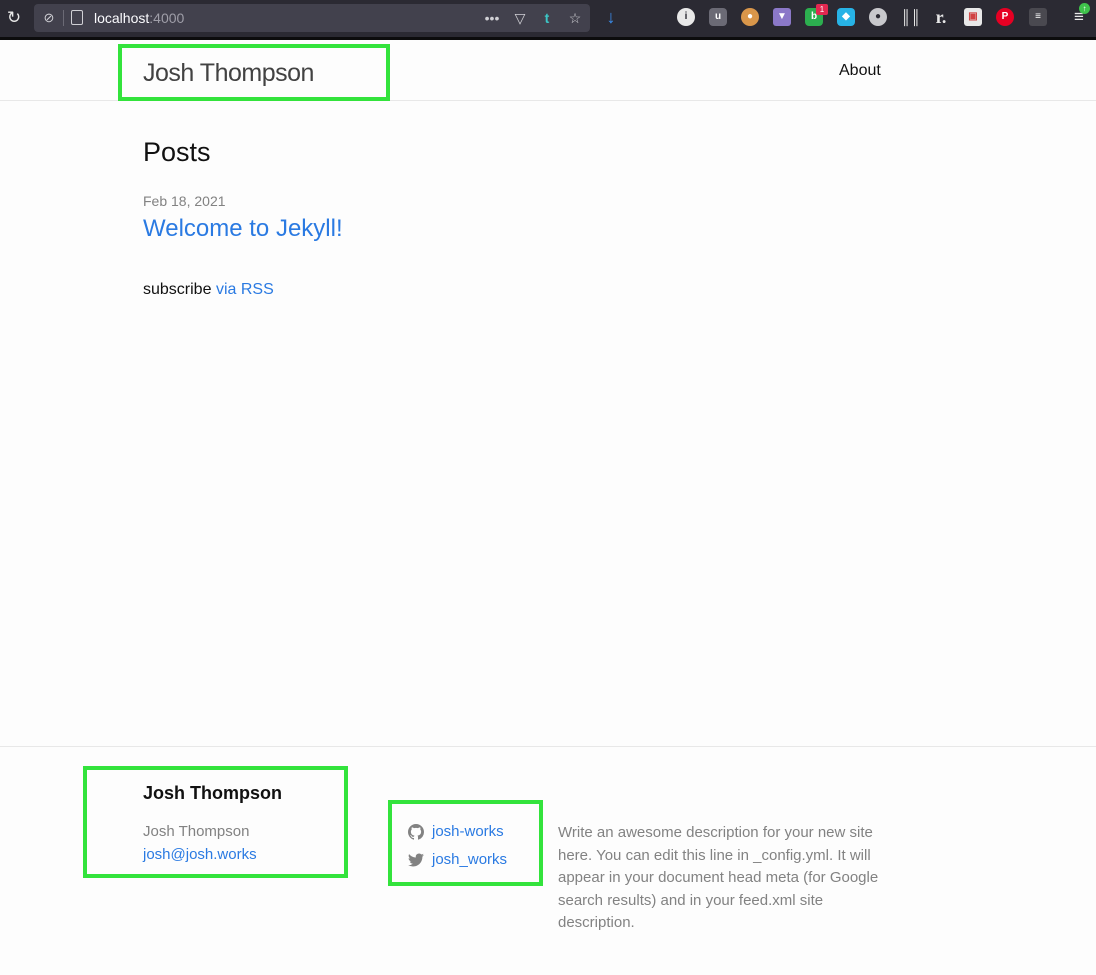 The image size is (1096, 975). I want to click on fence-extension-icon: ║║, so click(911, 17).